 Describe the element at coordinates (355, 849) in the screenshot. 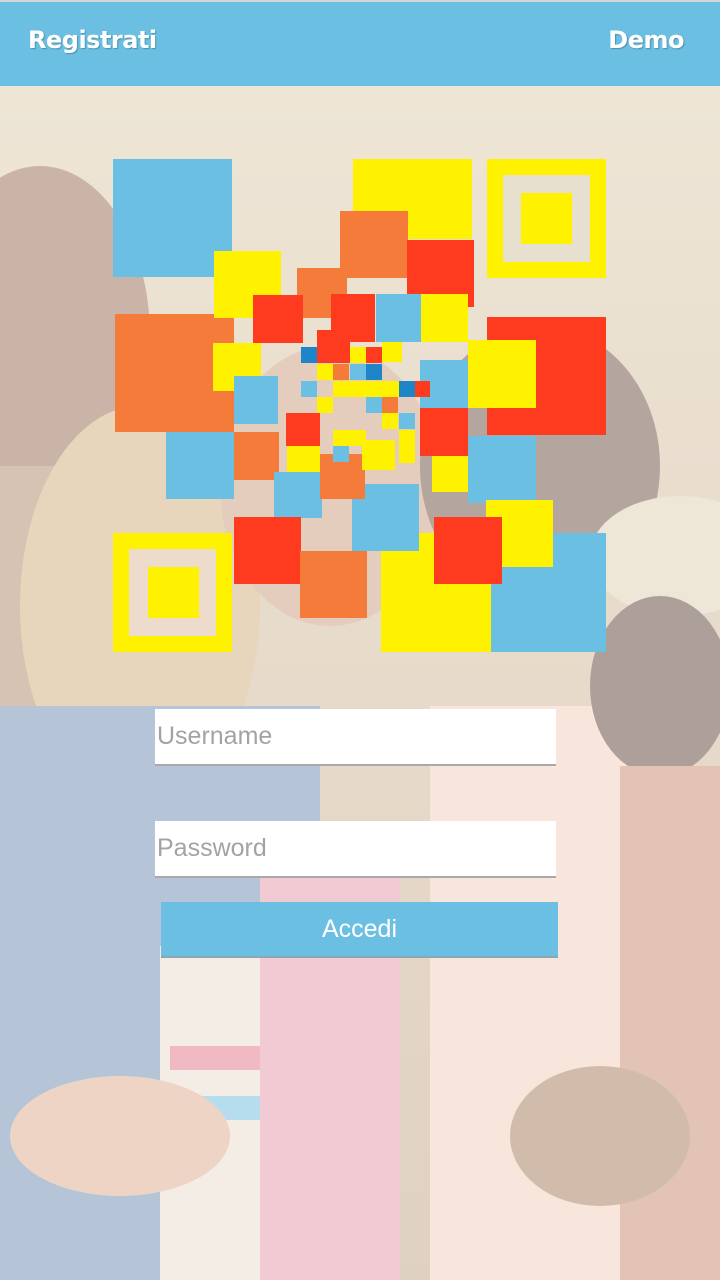

I see `password-input` at that location.